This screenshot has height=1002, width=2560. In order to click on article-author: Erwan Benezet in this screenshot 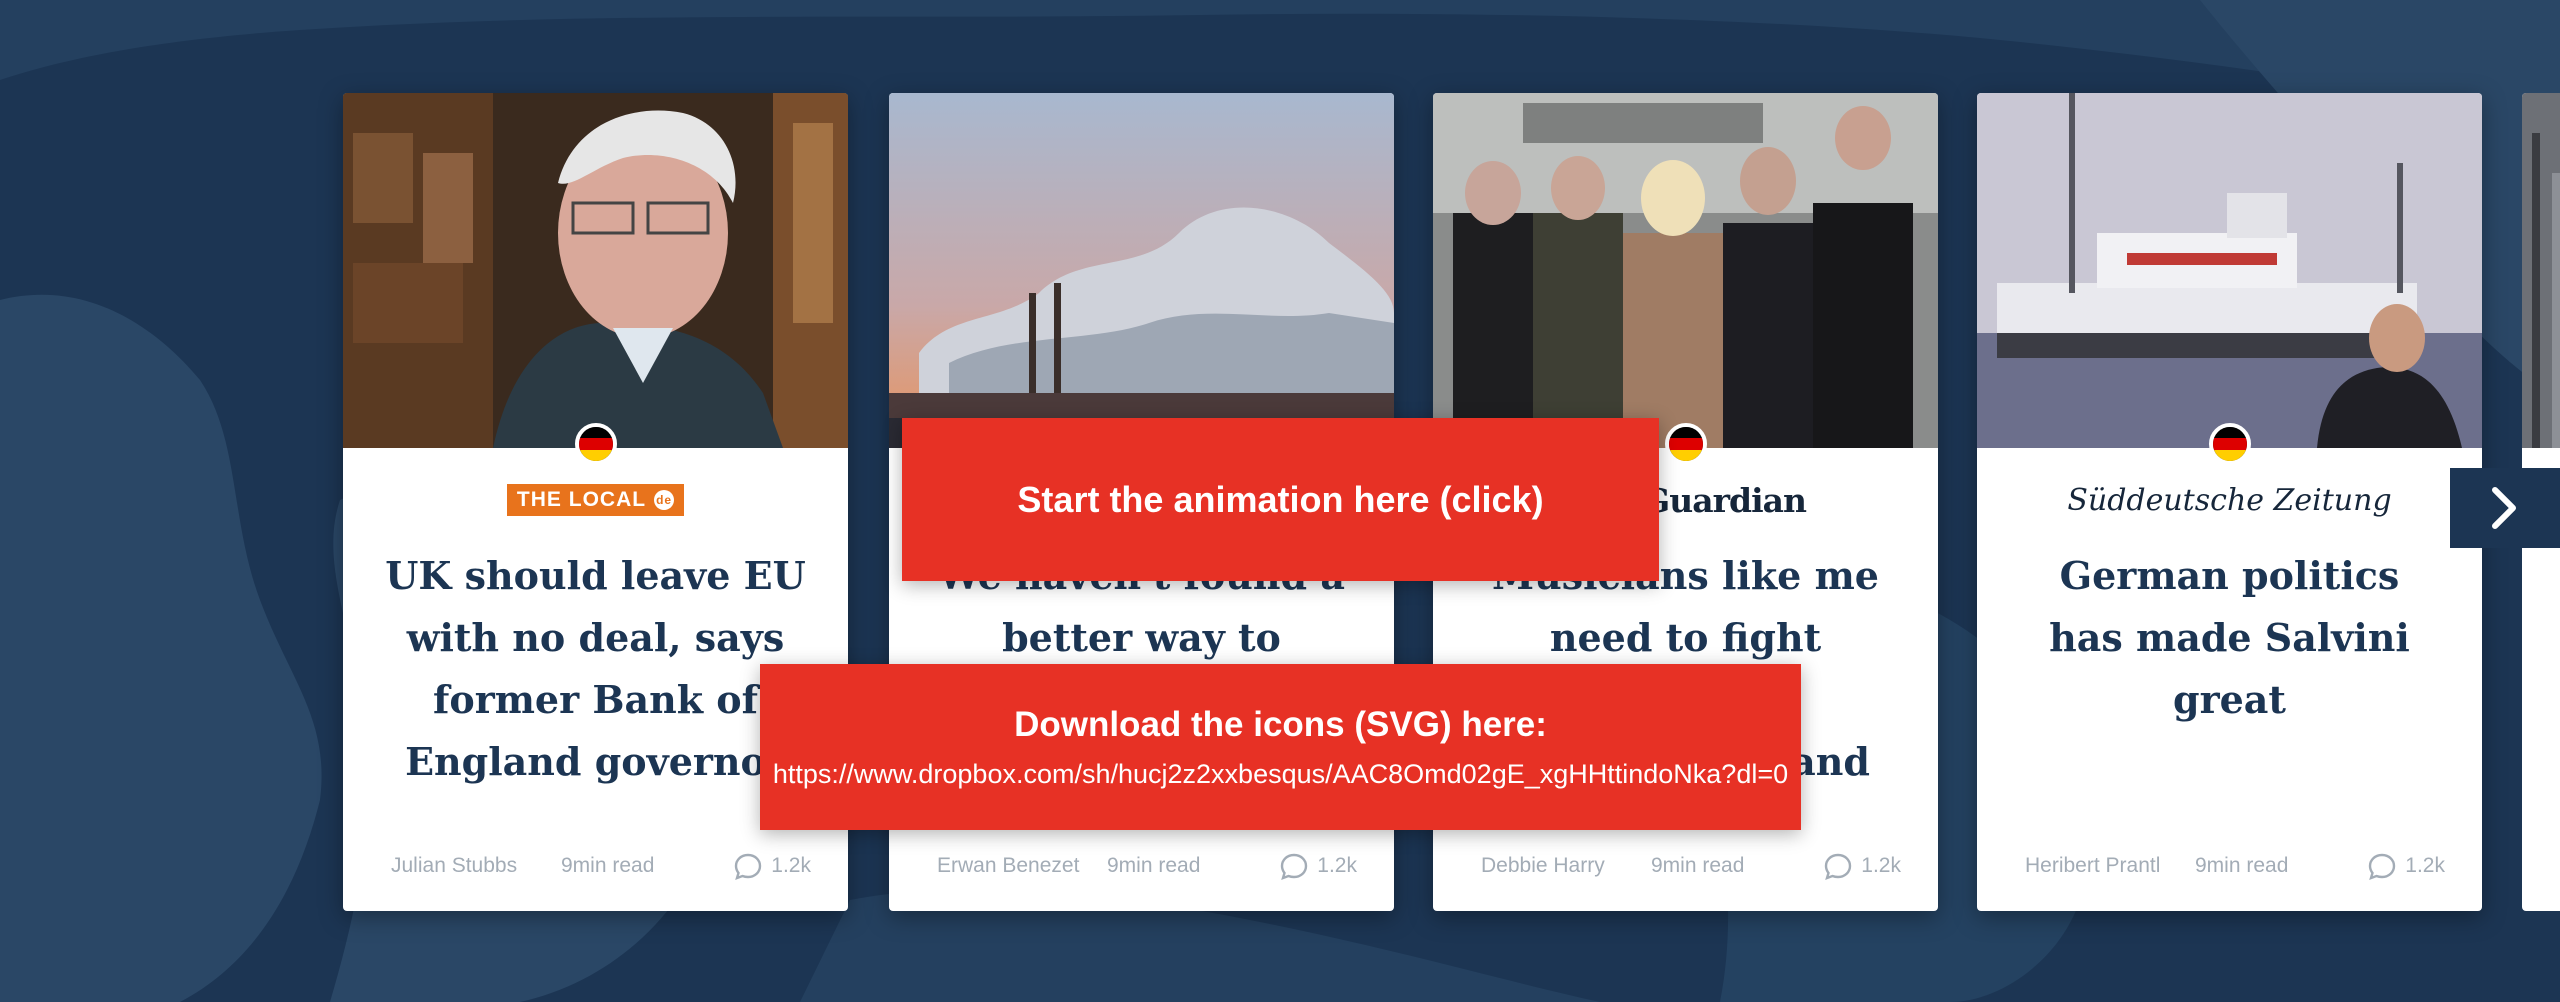, I will do `click(1008, 865)`.